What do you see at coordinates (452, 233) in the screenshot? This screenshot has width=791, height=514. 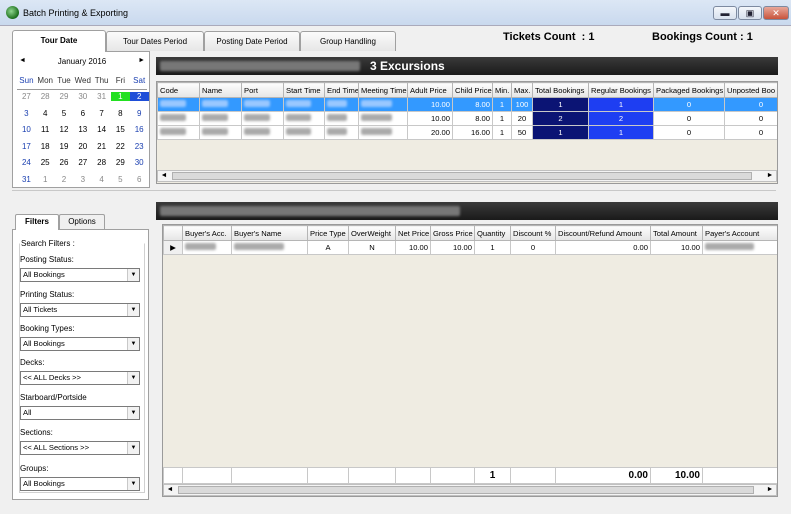 I see `column-header: Gross Price` at bounding box center [452, 233].